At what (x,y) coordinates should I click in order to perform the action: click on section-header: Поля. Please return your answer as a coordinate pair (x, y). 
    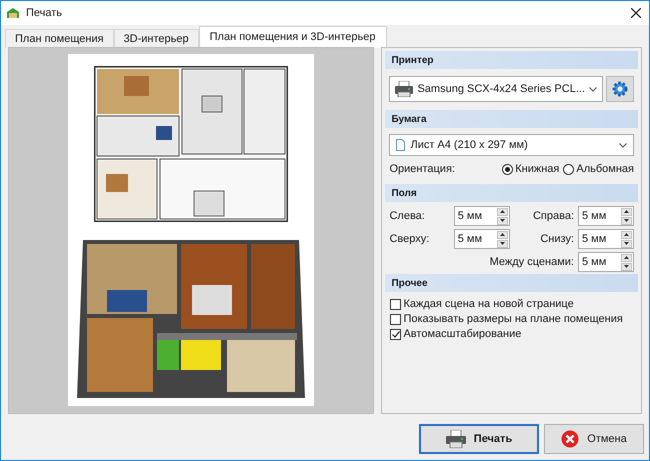
    Looking at the image, I should click on (511, 193).